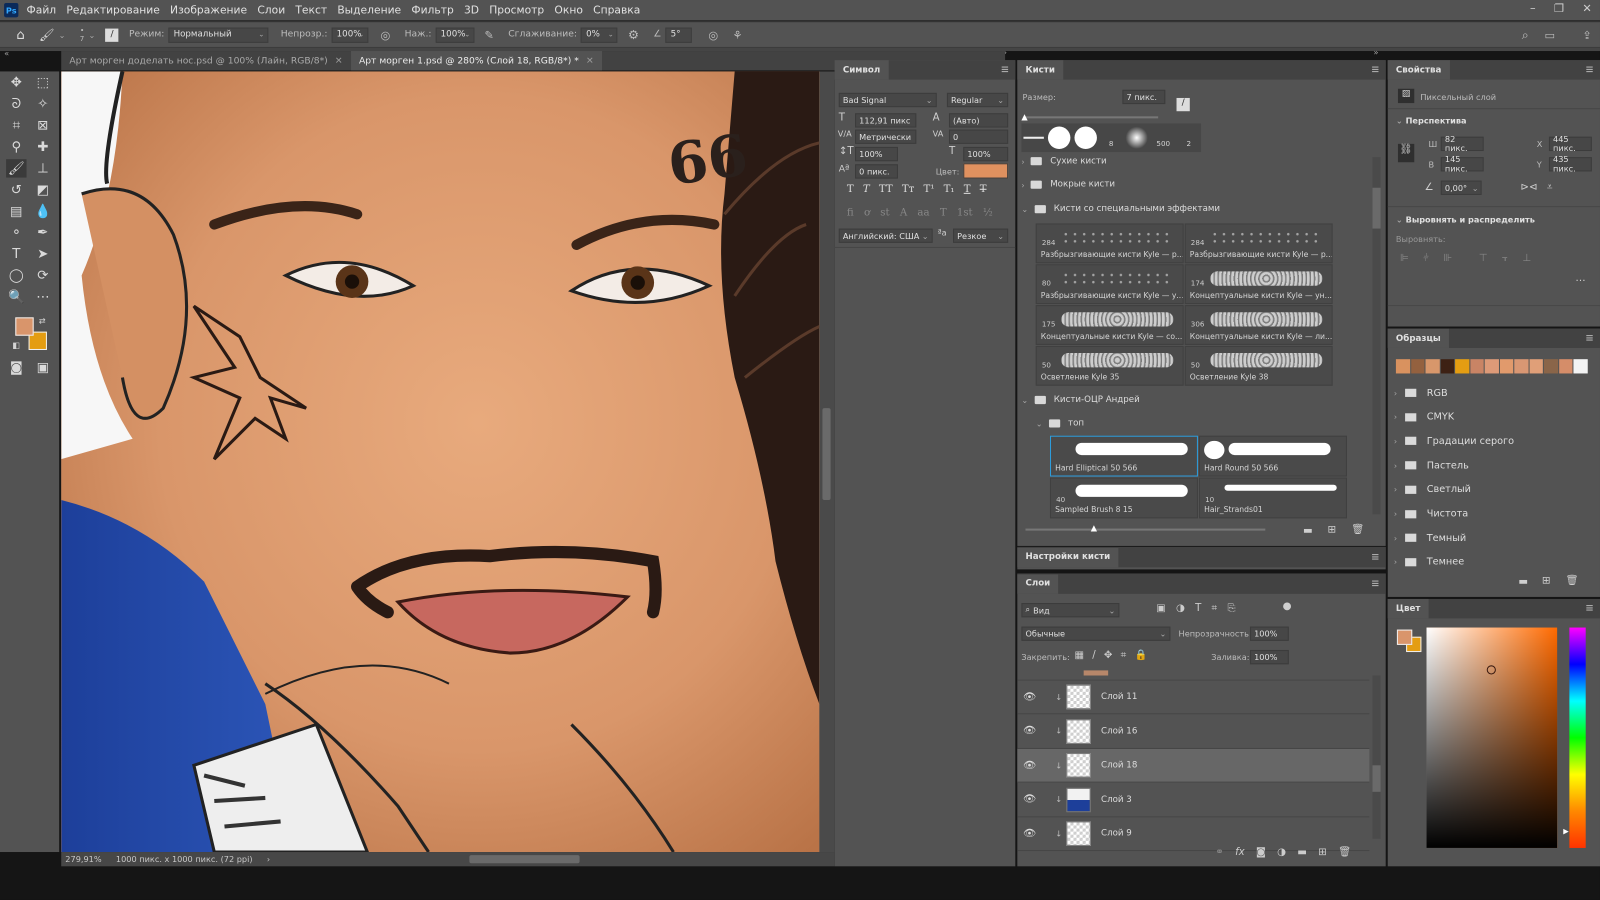 This screenshot has width=1600, height=900. What do you see at coordinates (43, 367) in the screenshot?
I see `screen-mode-icon: ▣` at bounding box center [43, 367].